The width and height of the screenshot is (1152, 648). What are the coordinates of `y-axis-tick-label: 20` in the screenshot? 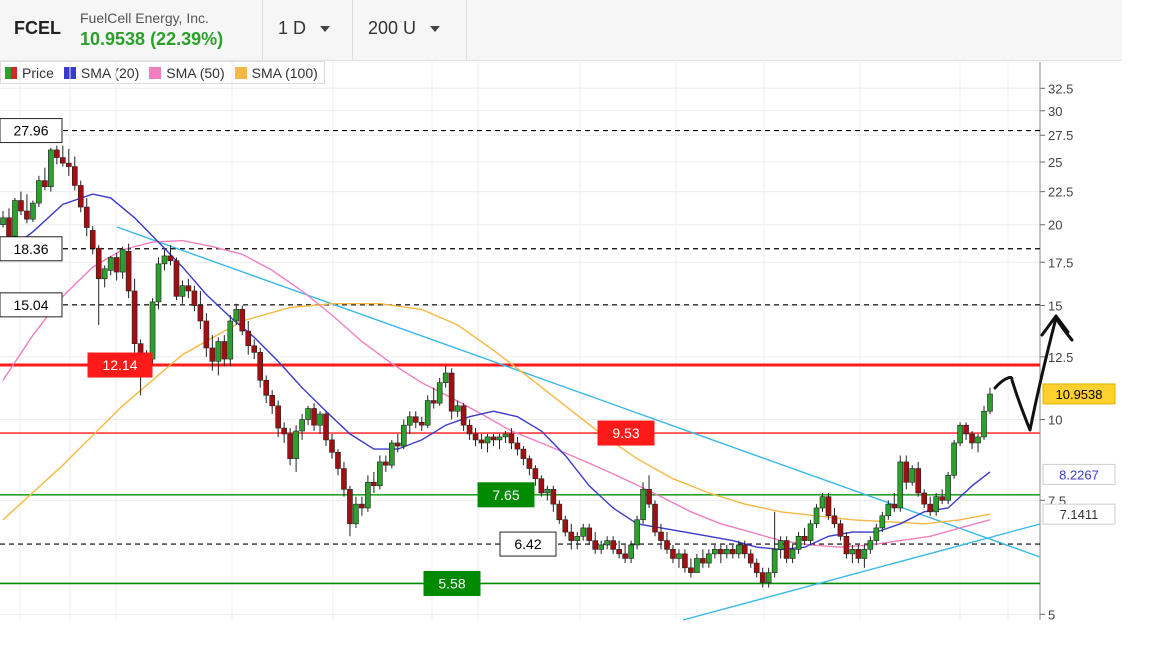 It's located at (1055, 225).